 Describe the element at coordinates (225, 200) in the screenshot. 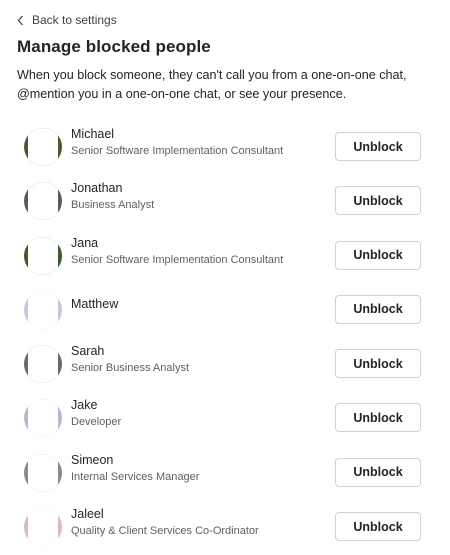

I see `blocked-person-row: Jonathan Business Analyst Unblock` at that location.